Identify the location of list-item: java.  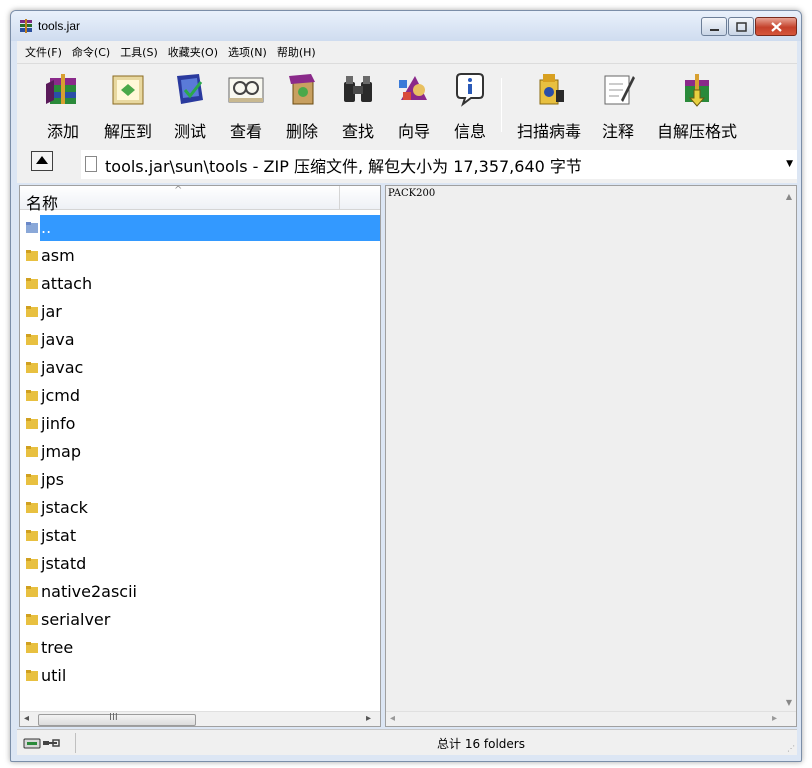
(181, 340).